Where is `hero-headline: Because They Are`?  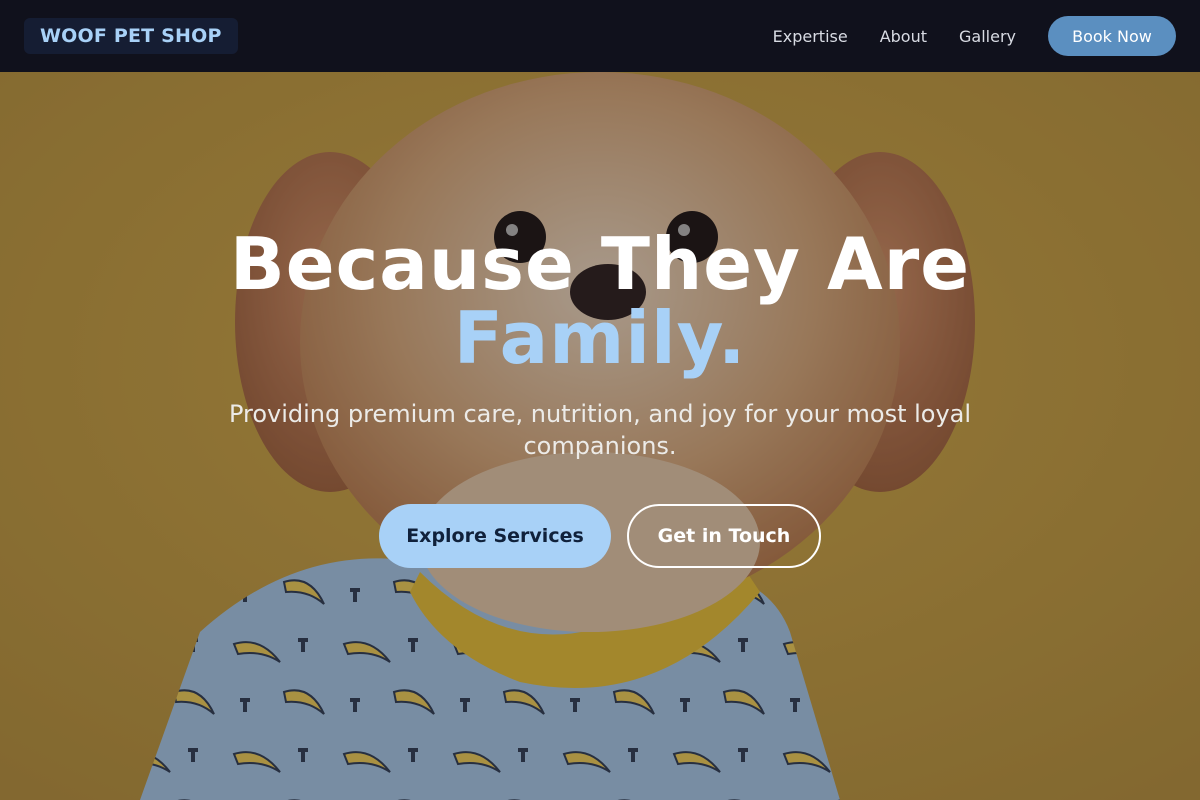 hero-headline: Because They Are is located at coordinates (600, 264).